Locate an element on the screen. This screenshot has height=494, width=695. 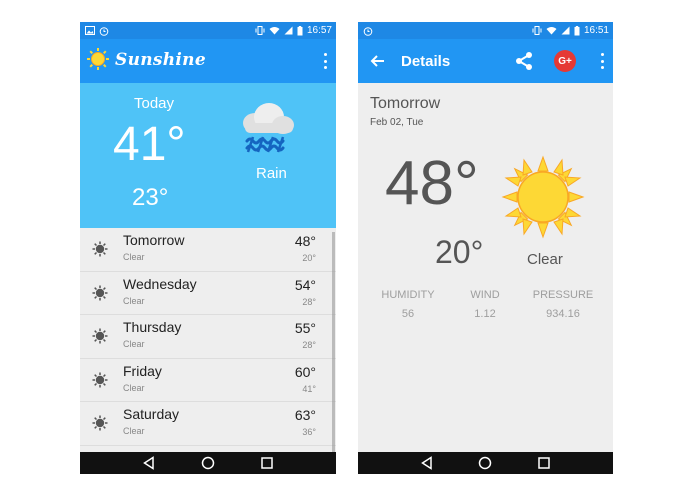
forecast-item-thursday: Thursday Clear 55° 28° is located at coordinates (208, 337).